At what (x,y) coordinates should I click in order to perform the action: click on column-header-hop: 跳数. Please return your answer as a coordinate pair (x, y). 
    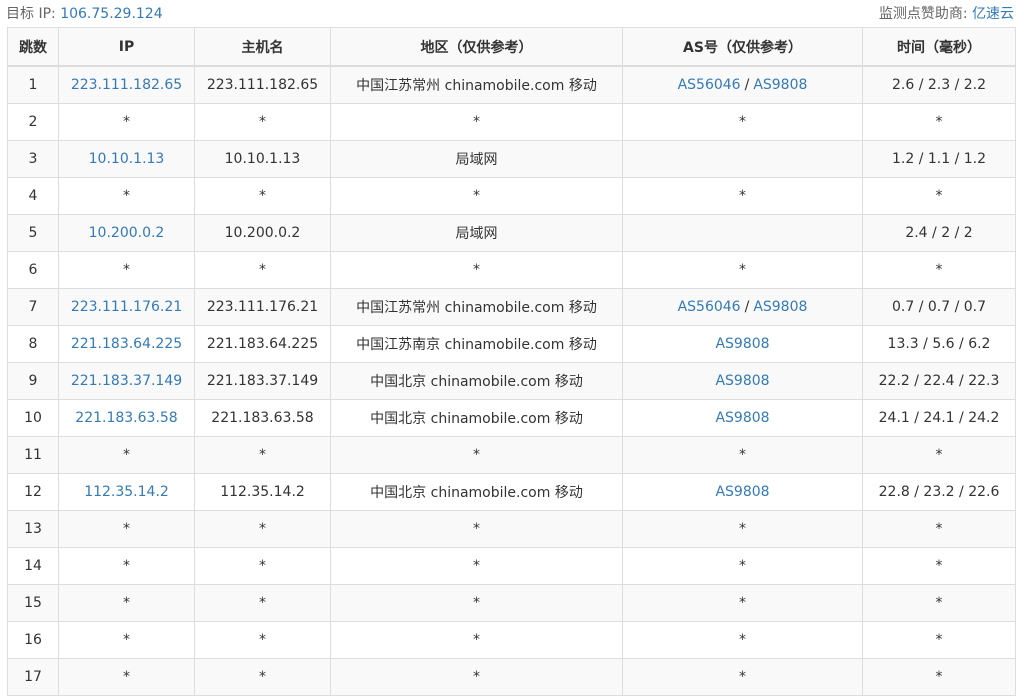
    Looking at the image, I should click on (33, 47).